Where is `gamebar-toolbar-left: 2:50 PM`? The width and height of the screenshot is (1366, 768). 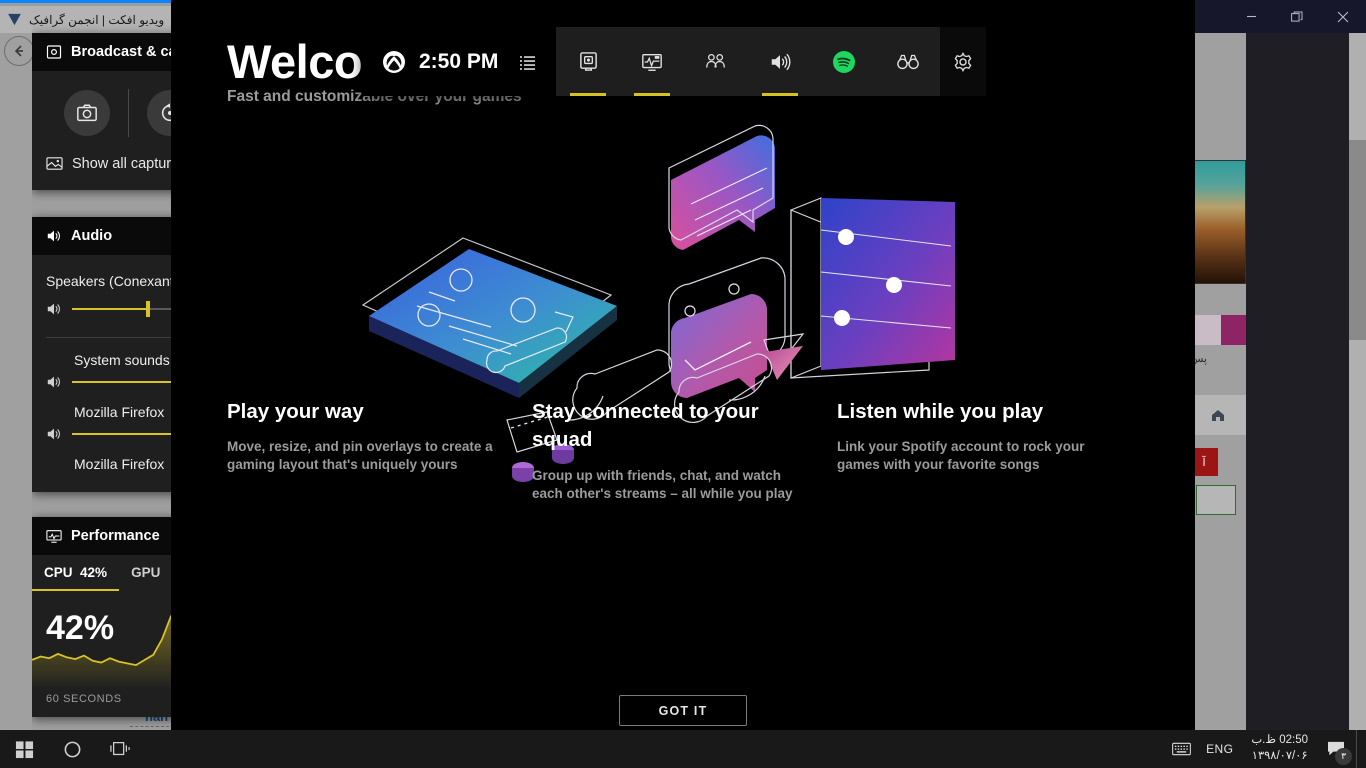 gamebar-toolbar-left: 2:50 PM is located at coordinates (460, 61).